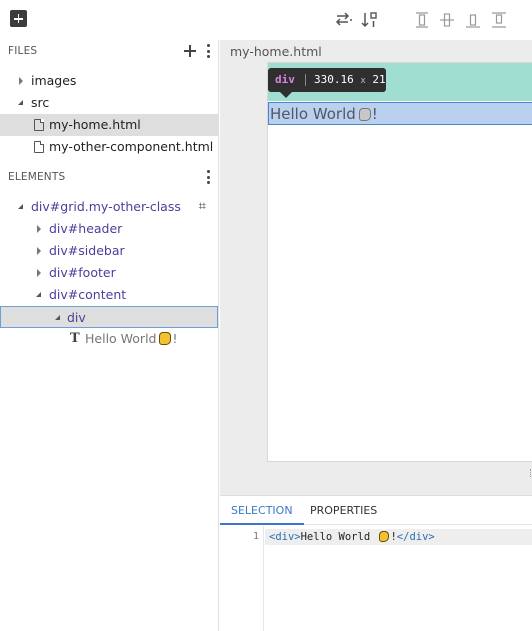 The image size is (532, 631). Describe the element at coordinates (398, 537) in the screenshot. I see `code-line: <div>Hello World !</div>` at that location.